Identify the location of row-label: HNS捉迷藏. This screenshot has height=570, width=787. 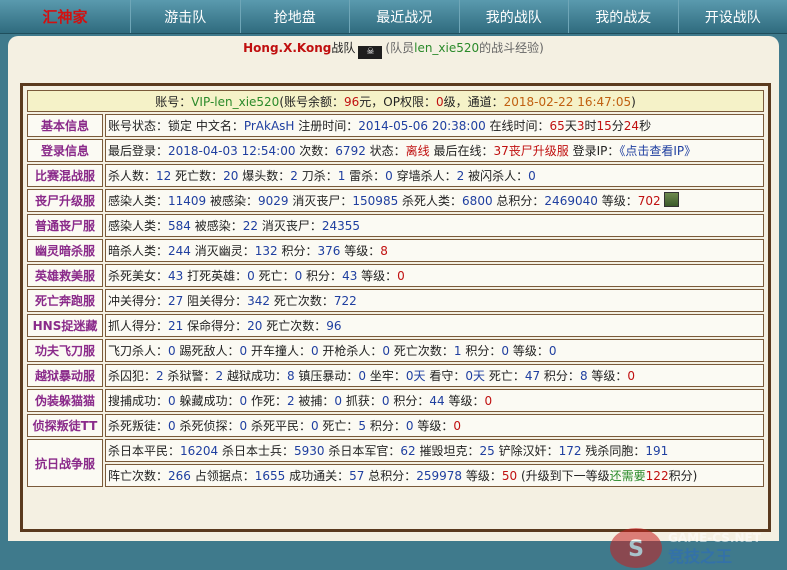
(65, 325).